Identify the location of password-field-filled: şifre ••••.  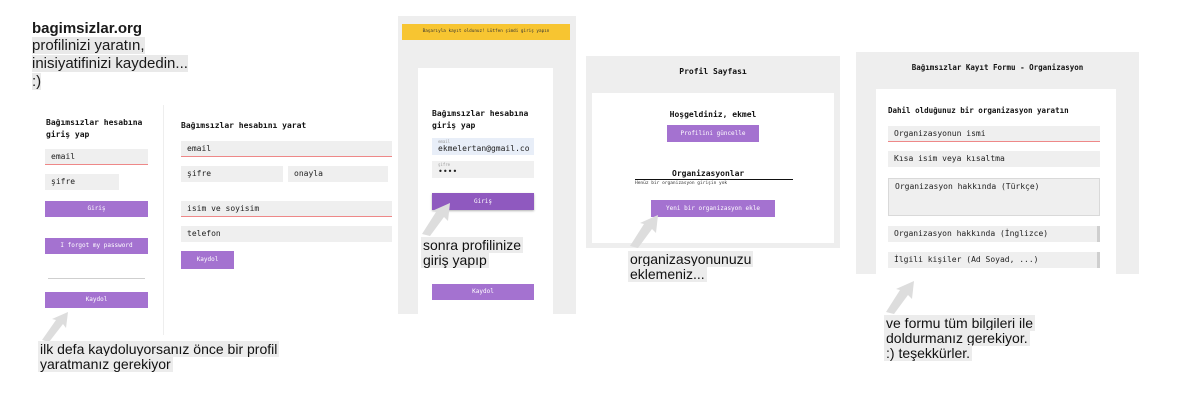
(483, 169).